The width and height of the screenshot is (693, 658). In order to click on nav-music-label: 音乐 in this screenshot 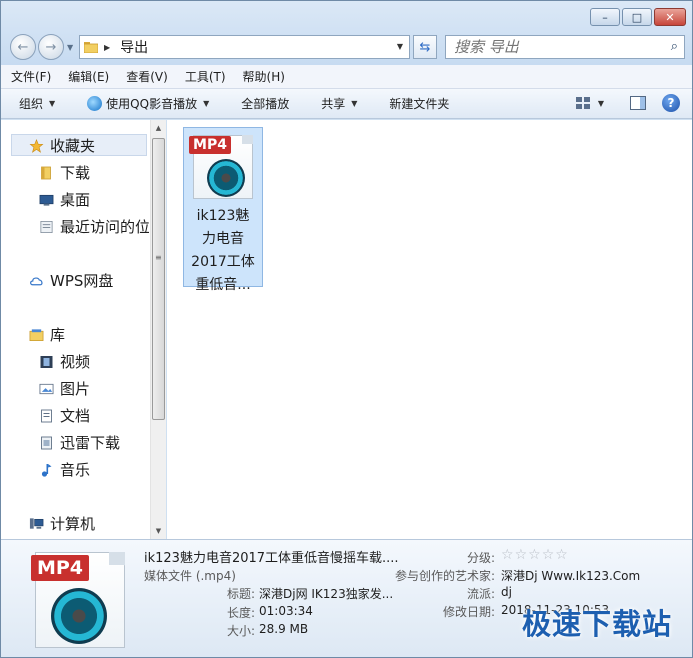, I will do `click(75, 470)`.